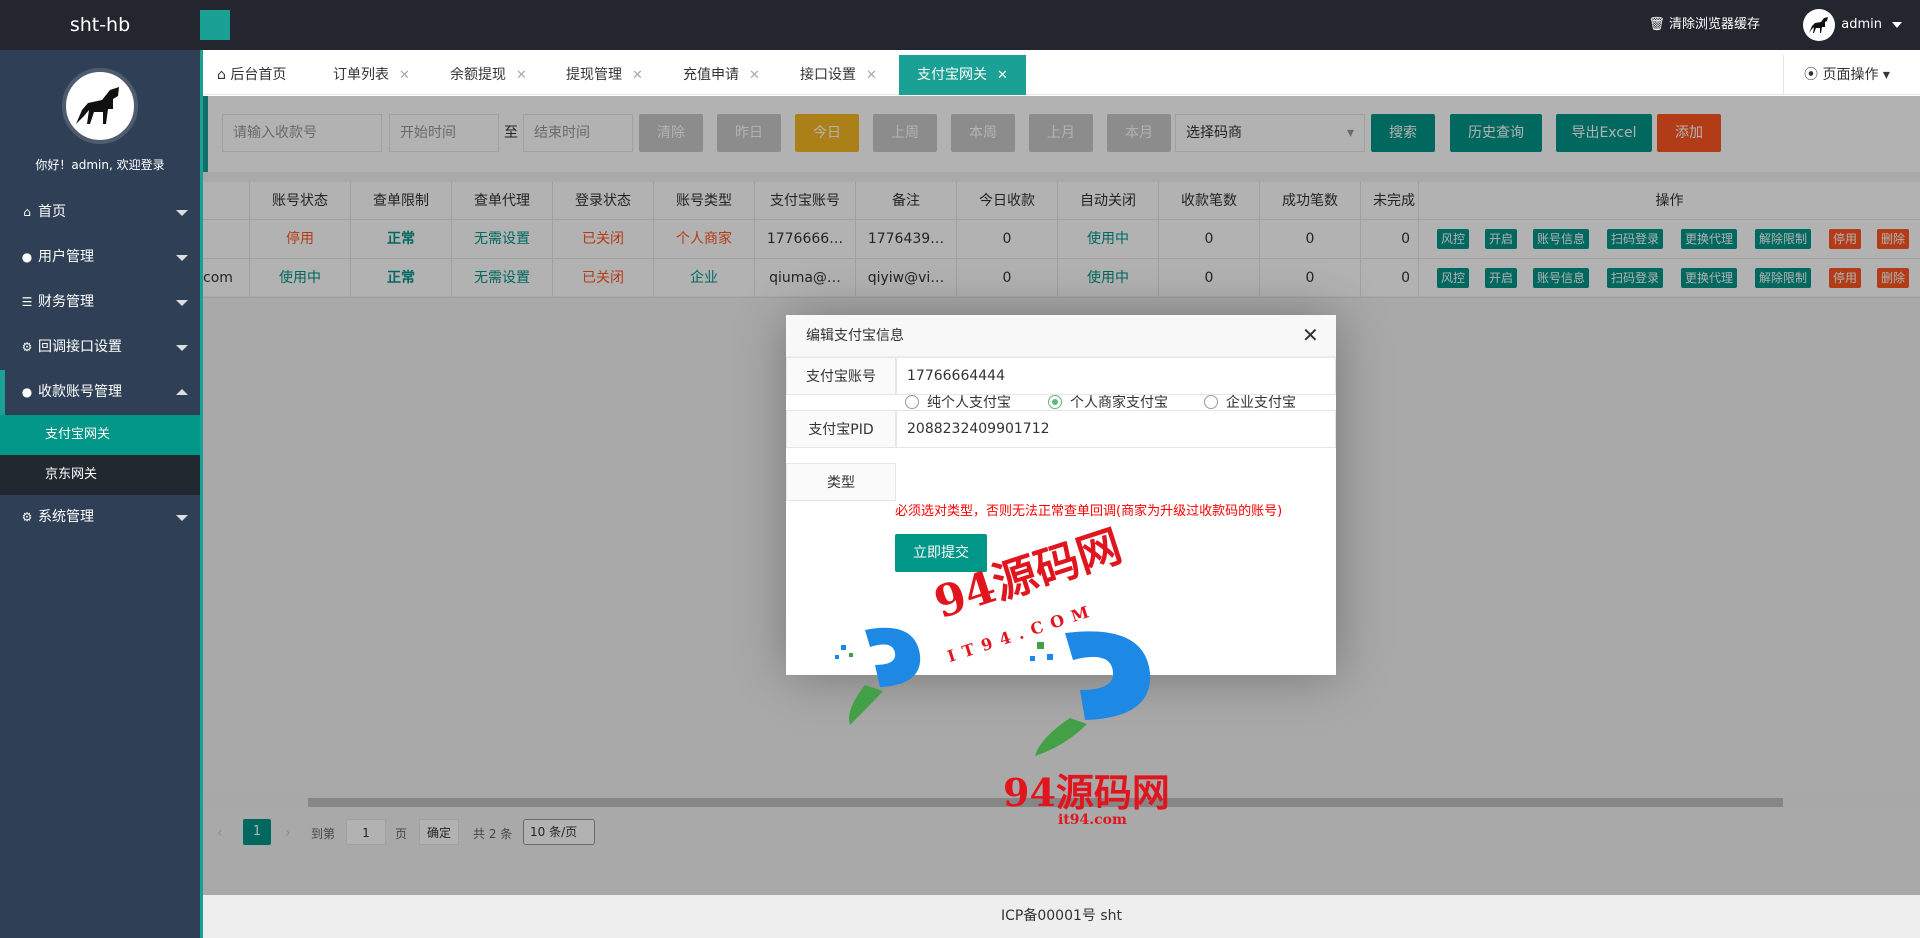  I want to click on sidebar-item-label: 首页, so click(52, 212).